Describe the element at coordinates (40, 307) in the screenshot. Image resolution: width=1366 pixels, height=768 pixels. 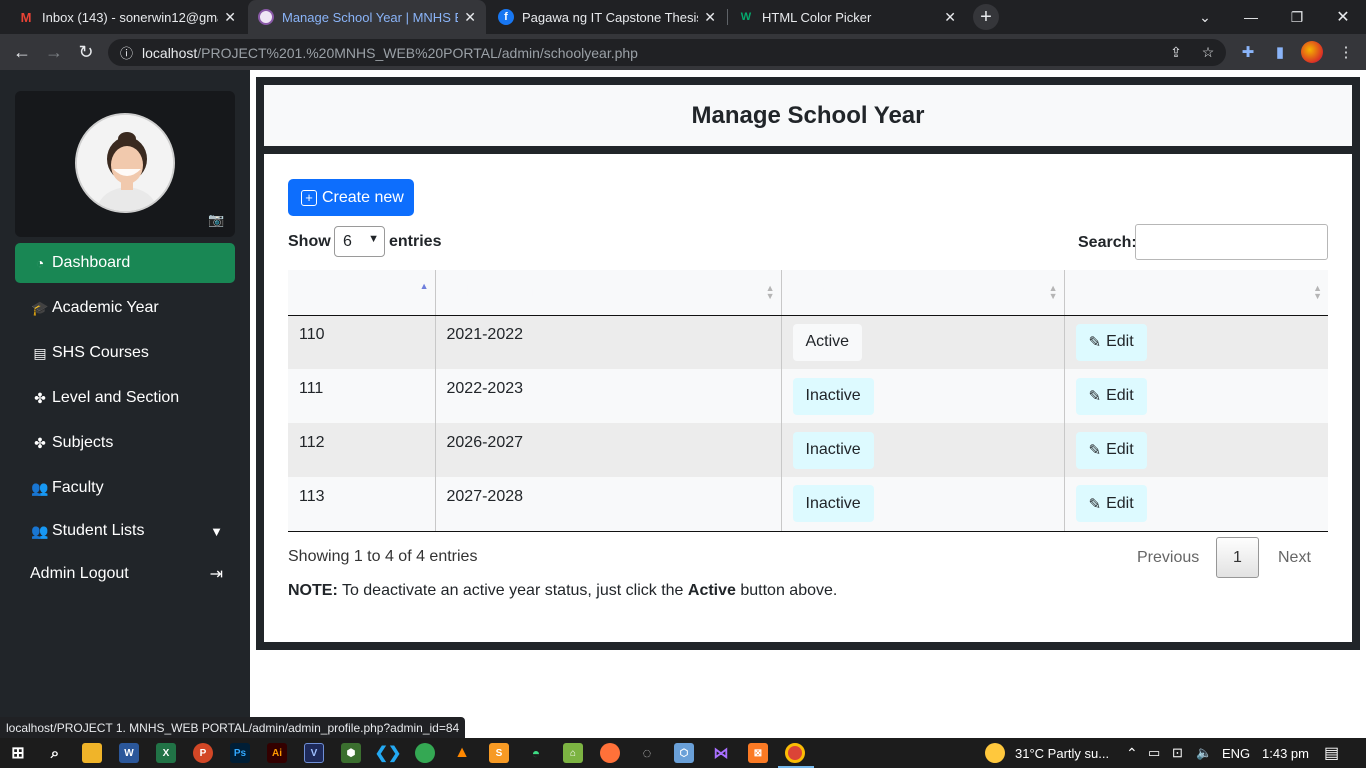
I see `graduation-cap-icon: 🎓` at that location.